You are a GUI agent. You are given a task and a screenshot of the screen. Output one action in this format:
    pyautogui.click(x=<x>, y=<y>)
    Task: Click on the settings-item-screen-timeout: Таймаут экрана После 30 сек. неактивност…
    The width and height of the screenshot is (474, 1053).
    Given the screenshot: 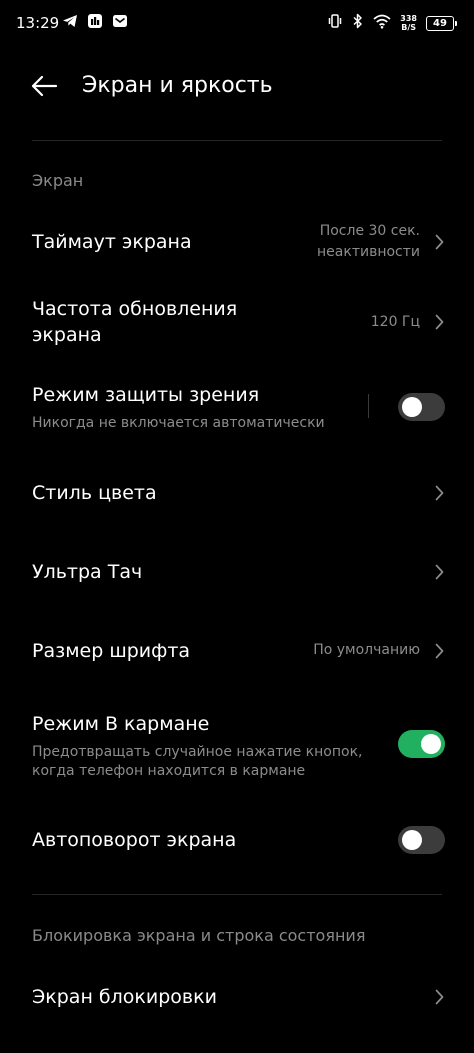 What is the action you would take?
    pyautogui.click(x=237, y=243)
    